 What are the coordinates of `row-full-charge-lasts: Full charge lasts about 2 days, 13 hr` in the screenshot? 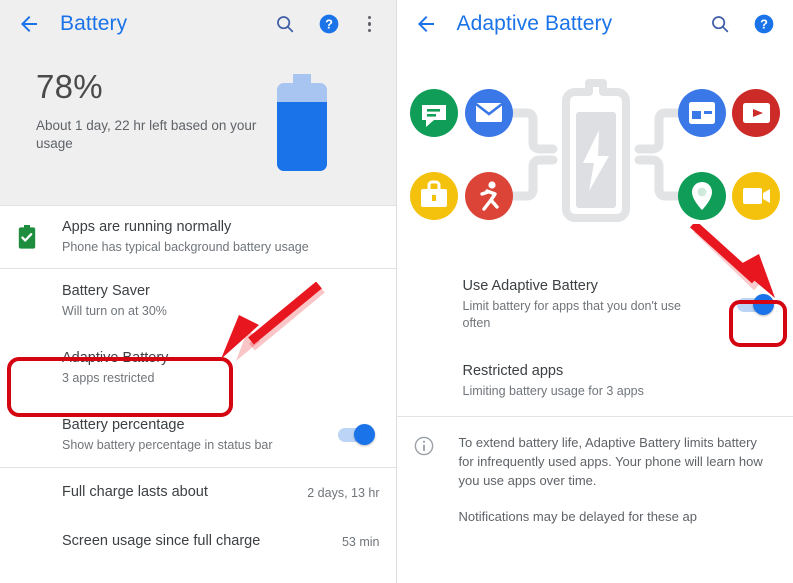 It's located at (198, 492).